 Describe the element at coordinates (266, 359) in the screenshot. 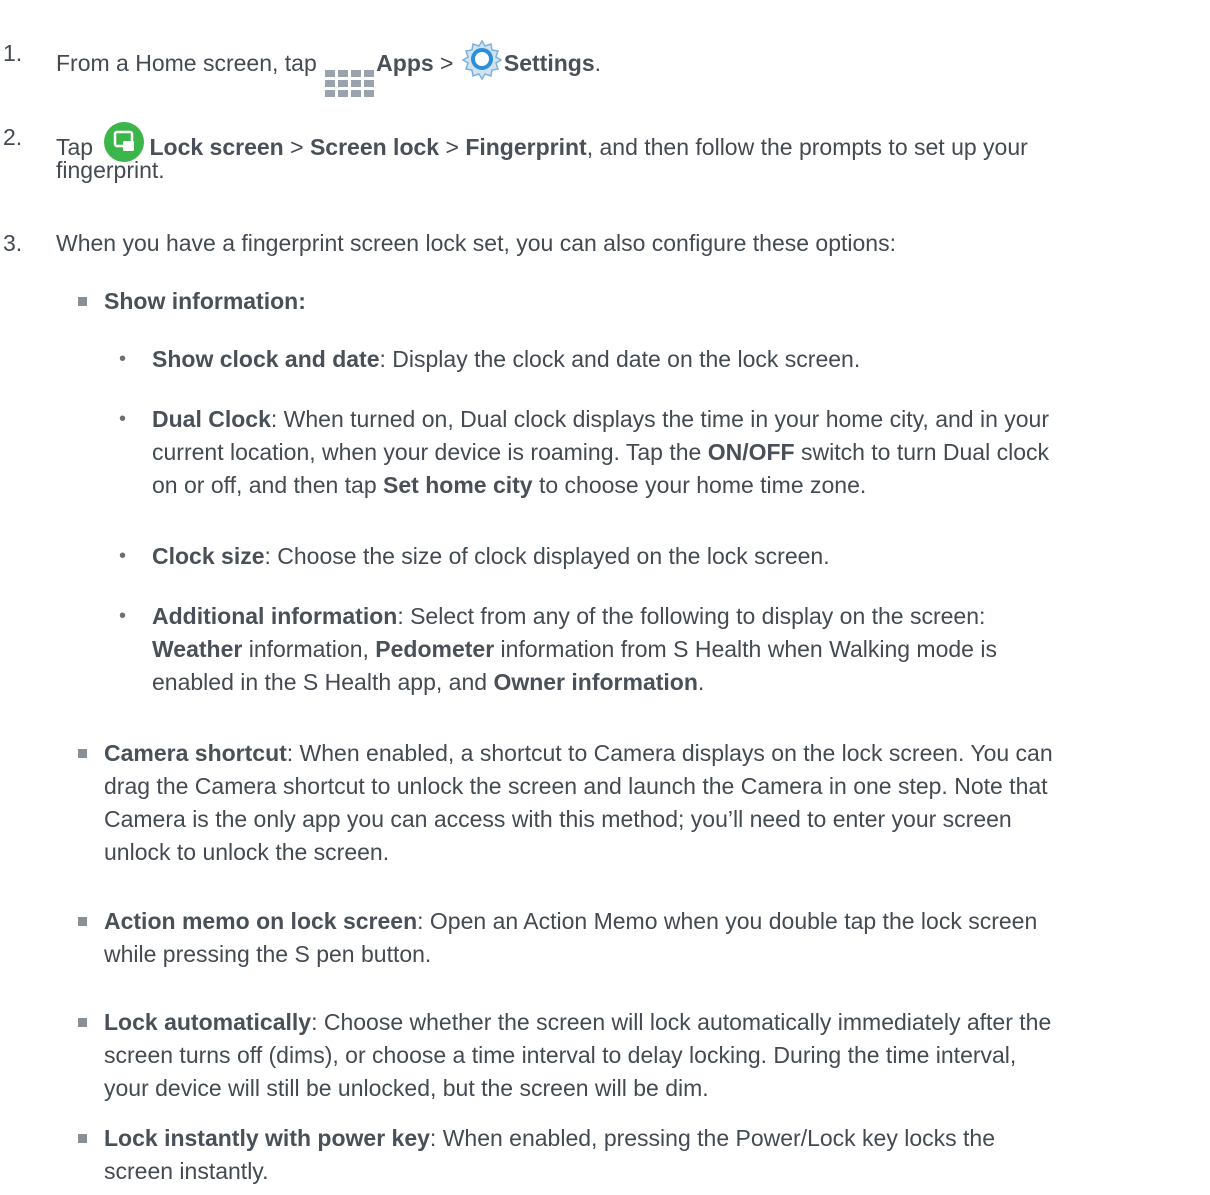

I see `option-label: Show clock and date` at that location.